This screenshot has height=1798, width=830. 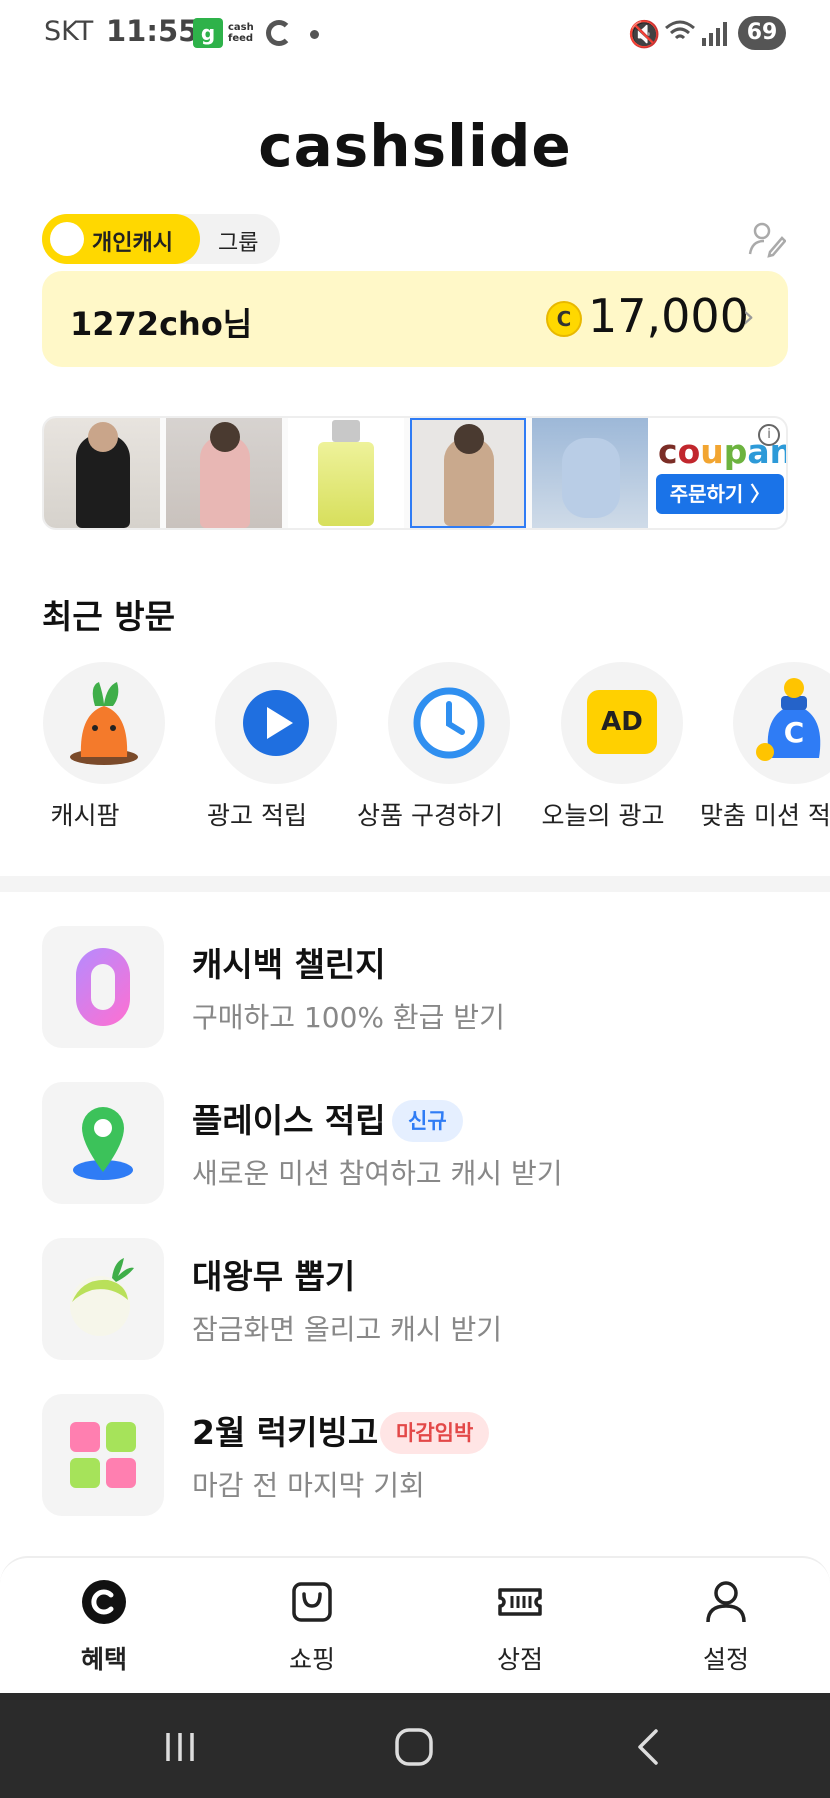 What do you see at coordinates (415, 884) in the screenshot?
I see `section-divider` at bounding box center [415, 884].